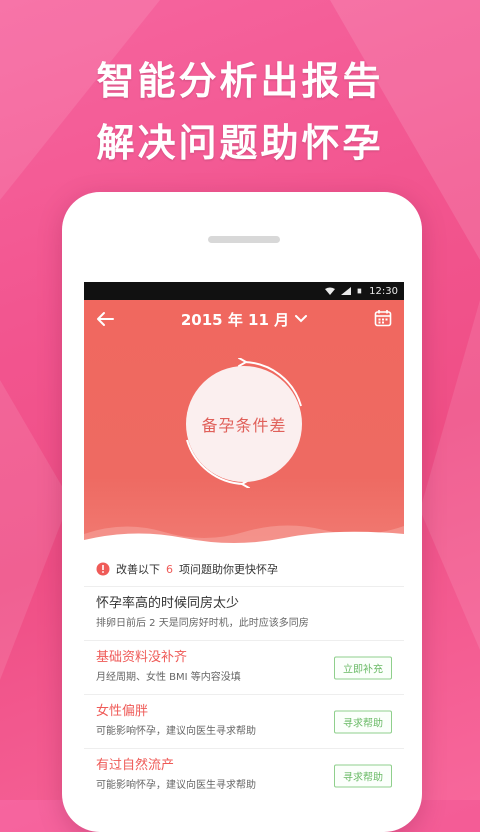  Describe the element at coordinates (244, 774) in the screenshot. I see `list-item: 有过自然流产 可能影响怀孕，建议向医生寻求帮助 寻求帮助` at that location.